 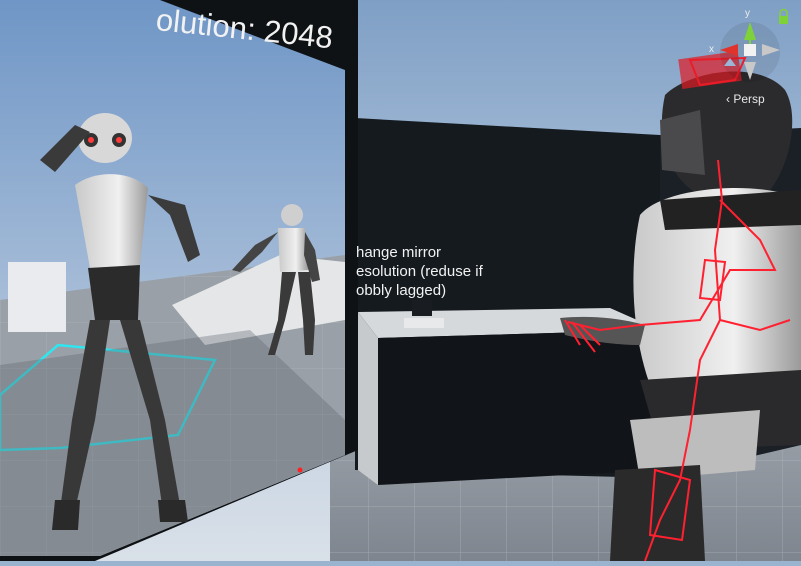 What do you see at coordinates (422, 308) in the screenshot?
I see `table-button` at bounding box center [422, 308].